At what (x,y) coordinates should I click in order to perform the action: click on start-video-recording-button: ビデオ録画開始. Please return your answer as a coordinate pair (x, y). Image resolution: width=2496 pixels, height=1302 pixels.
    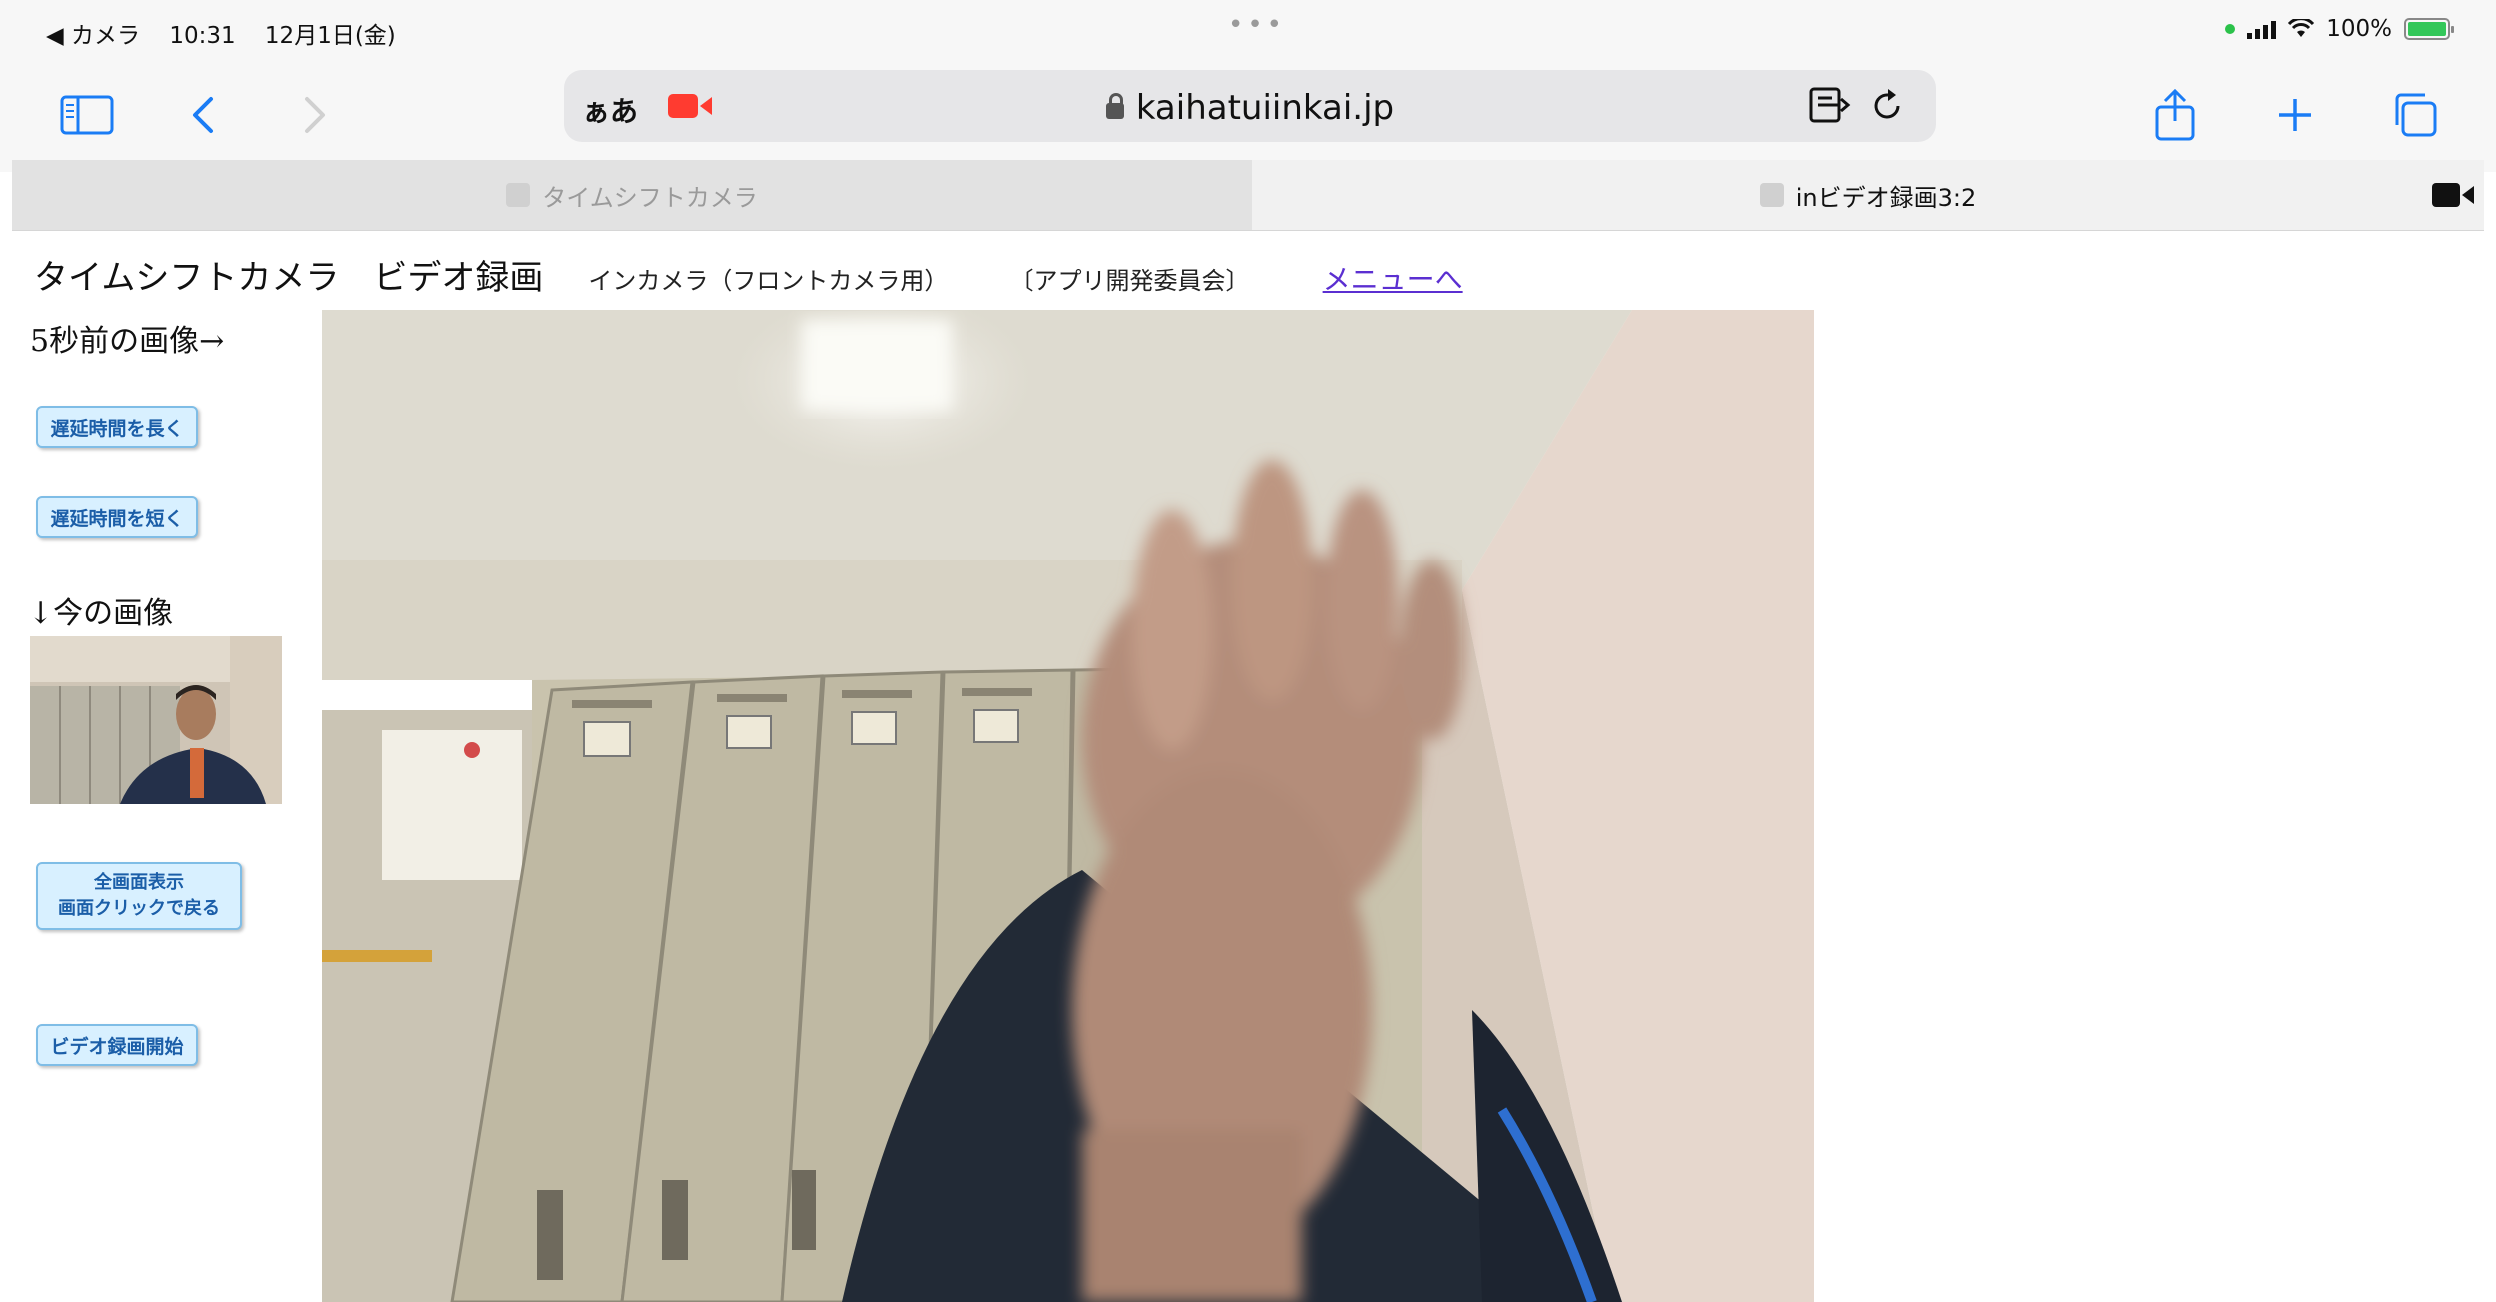
    Looking at the image, I should click on (117, 1045).